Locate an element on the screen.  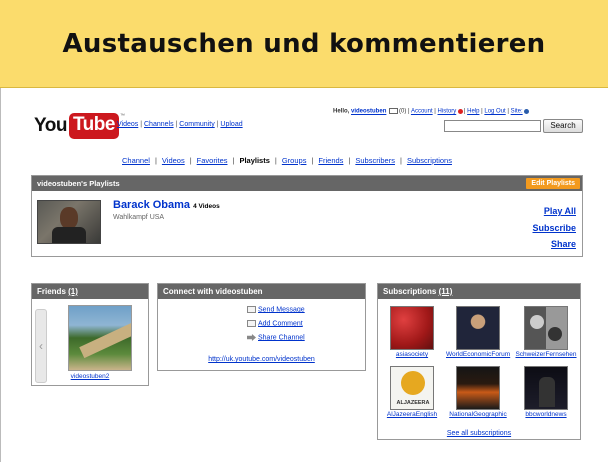
subscription-name: asiasociety is located at coordinates (412, 354).